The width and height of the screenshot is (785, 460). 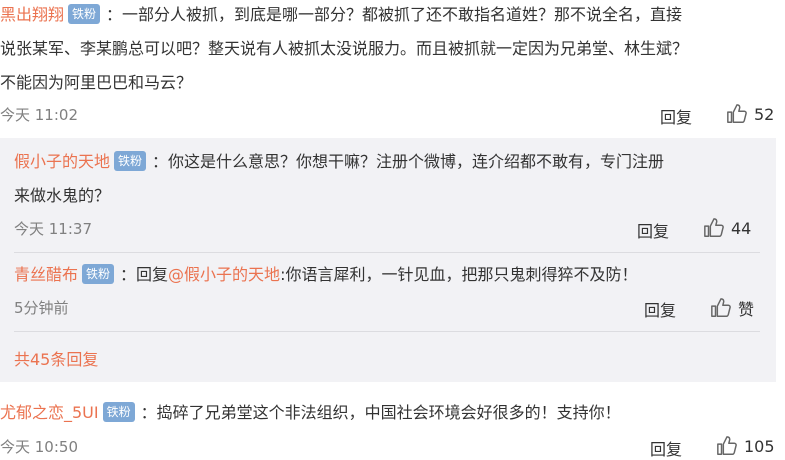 I want to click on reply-2-like-label: 赞, so click(x=746, y=309).